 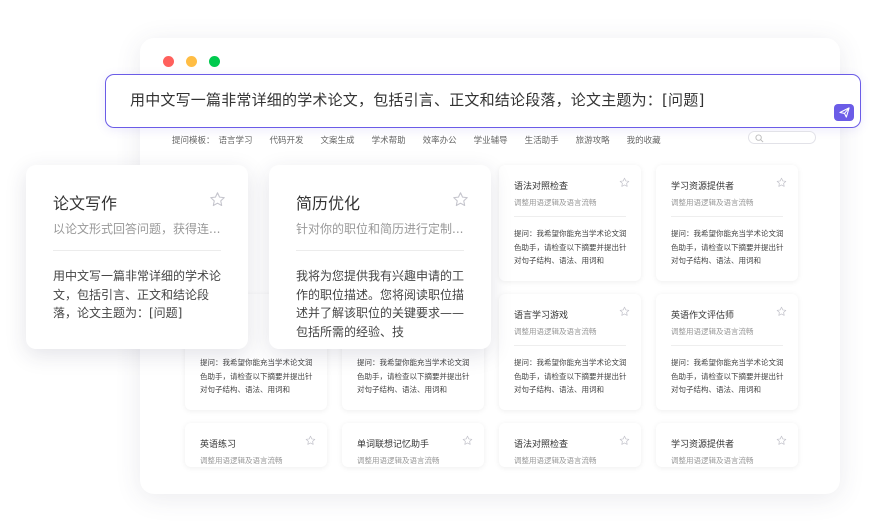 I want to click on prompt-input: 用中文写一篇非常详细的学术论文，包括引言、正文和结论段落，论文主题为：[问题], so click(x=483, y=101).